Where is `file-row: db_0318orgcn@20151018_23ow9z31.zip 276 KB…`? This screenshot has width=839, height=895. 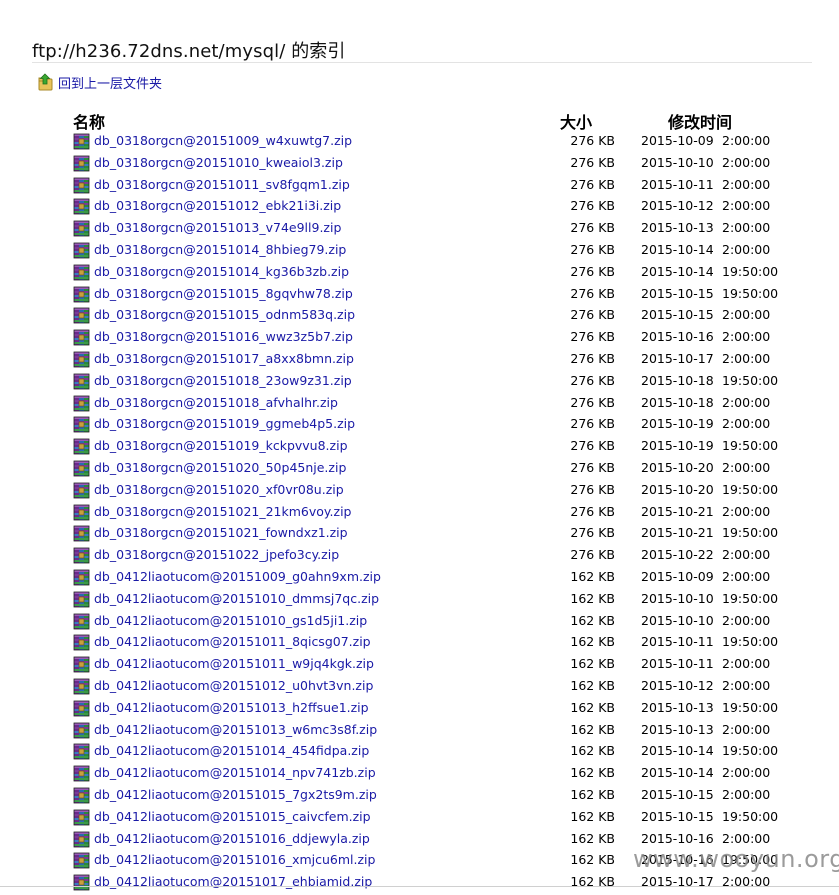 file-row: db_0318orgcn@20151018_23ow9z31.zip 276 KB… is located at coordinates (419, 382).